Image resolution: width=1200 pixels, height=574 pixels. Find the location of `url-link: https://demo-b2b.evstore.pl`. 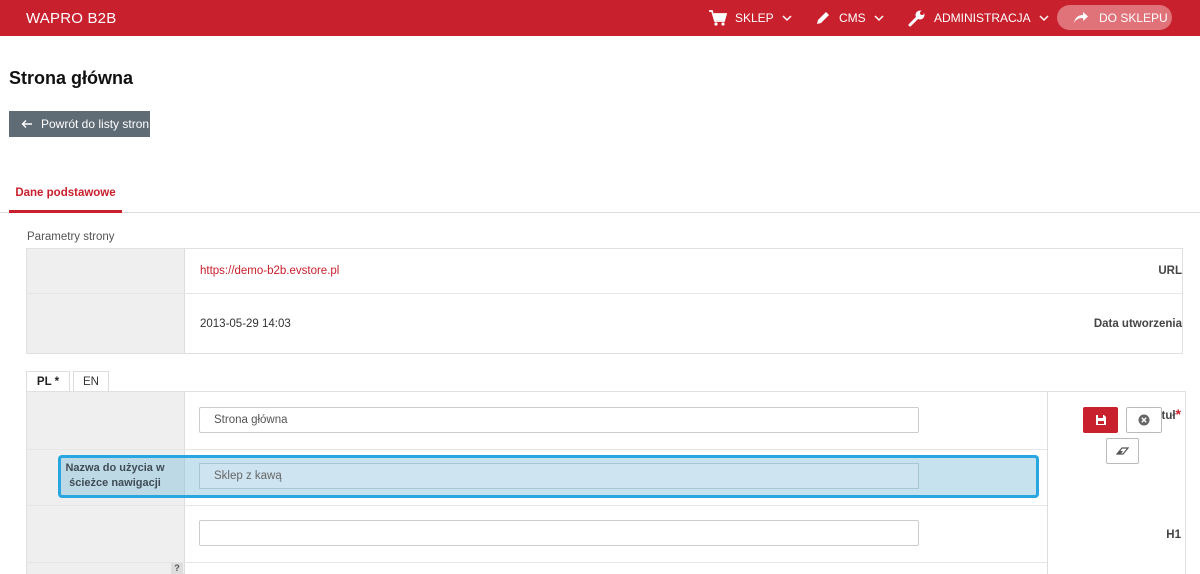

url-link: https://demo-b2b.evstore.pl is located at coordinates (269, 271).